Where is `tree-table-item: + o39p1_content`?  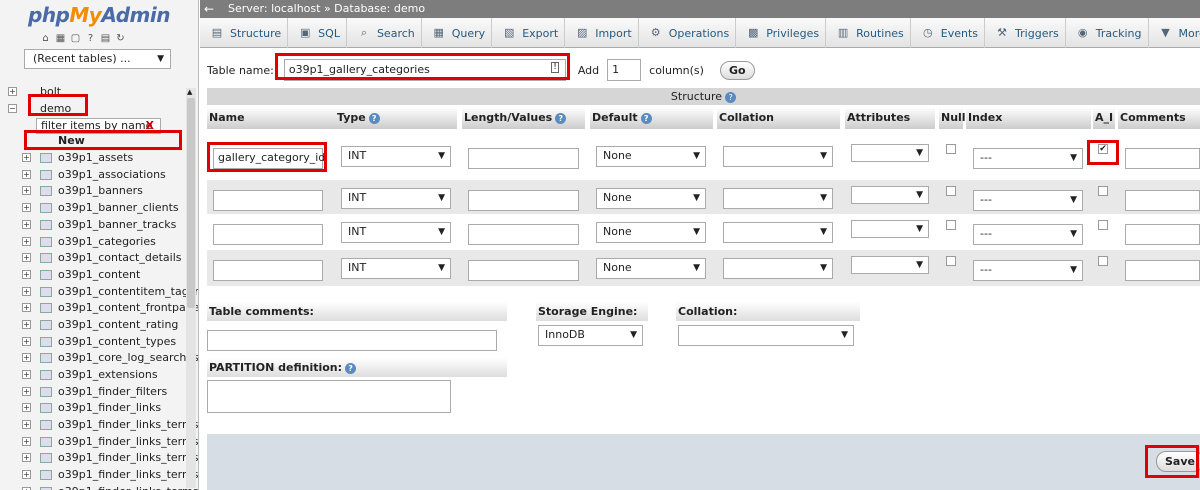
tree-table-item: + o39p1_content is located at coordinates (97, 275).